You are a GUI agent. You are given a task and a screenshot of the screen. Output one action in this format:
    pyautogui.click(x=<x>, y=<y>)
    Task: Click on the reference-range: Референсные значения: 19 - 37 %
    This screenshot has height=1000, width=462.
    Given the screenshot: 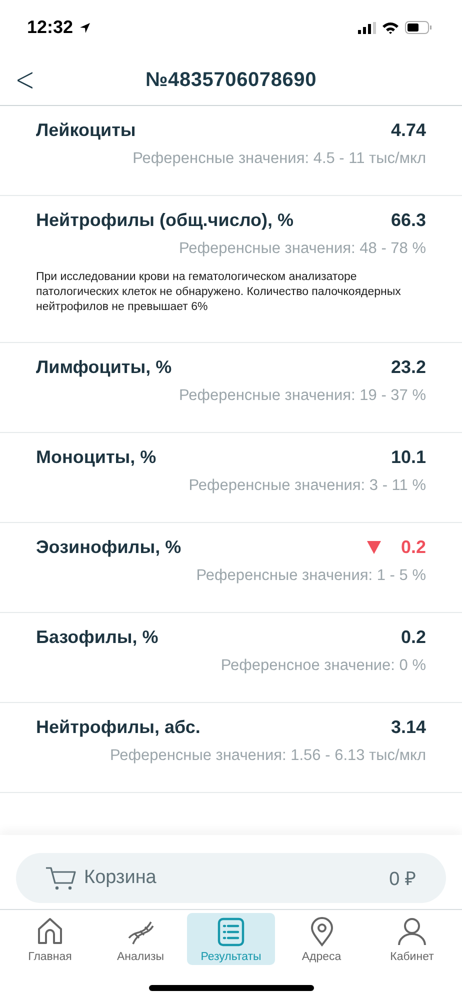 What is the action you would take?
    pyautogui.click(x=302, y=396)
    